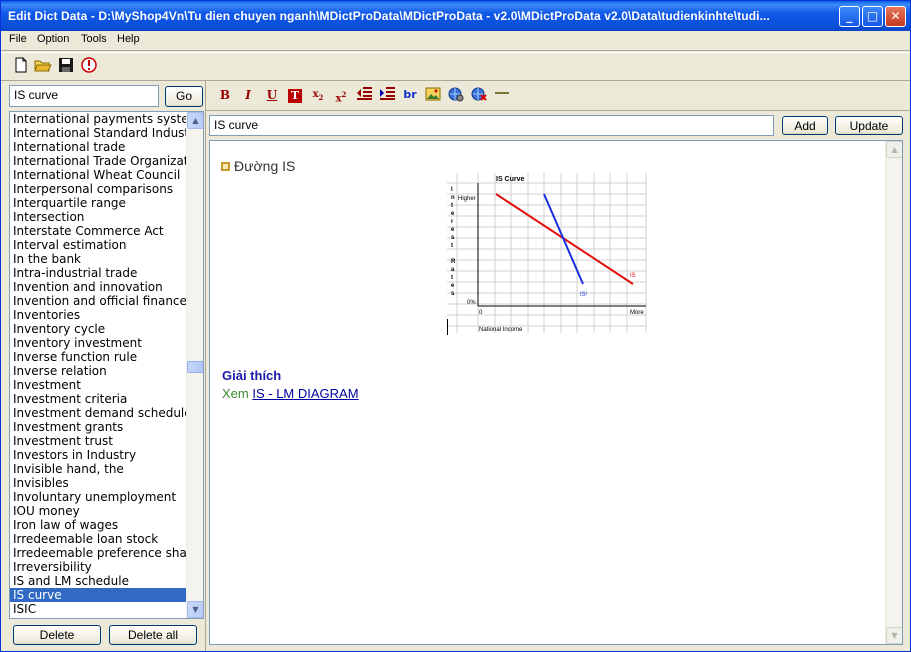 Image resolution: width=911 pixels, height=652 pixels. What do you see at coordinates (318, 95) in the screenshot?
I see `subscript-button: x2` at bounding box center [318, 95].